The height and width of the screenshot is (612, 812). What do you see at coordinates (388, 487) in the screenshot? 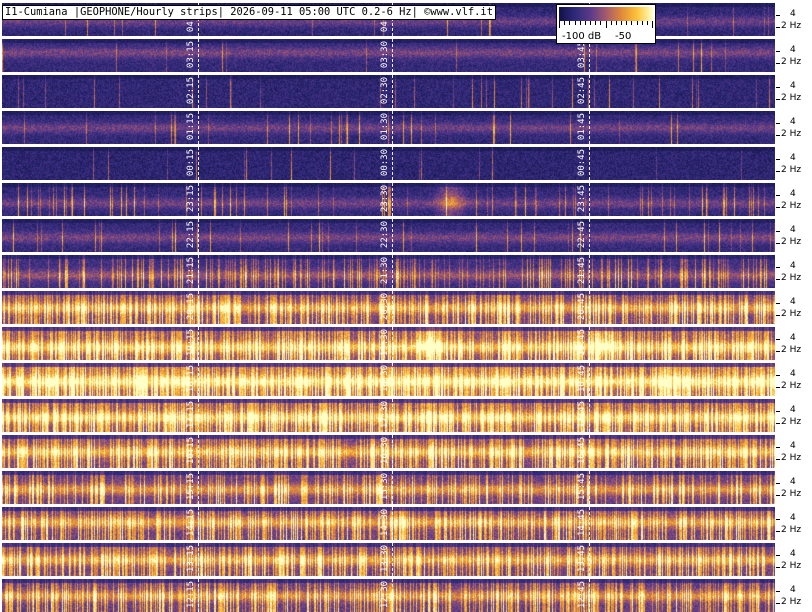
I see `hour-strip: 15:15 15:30 15:45` at bounding box center [388, 487].